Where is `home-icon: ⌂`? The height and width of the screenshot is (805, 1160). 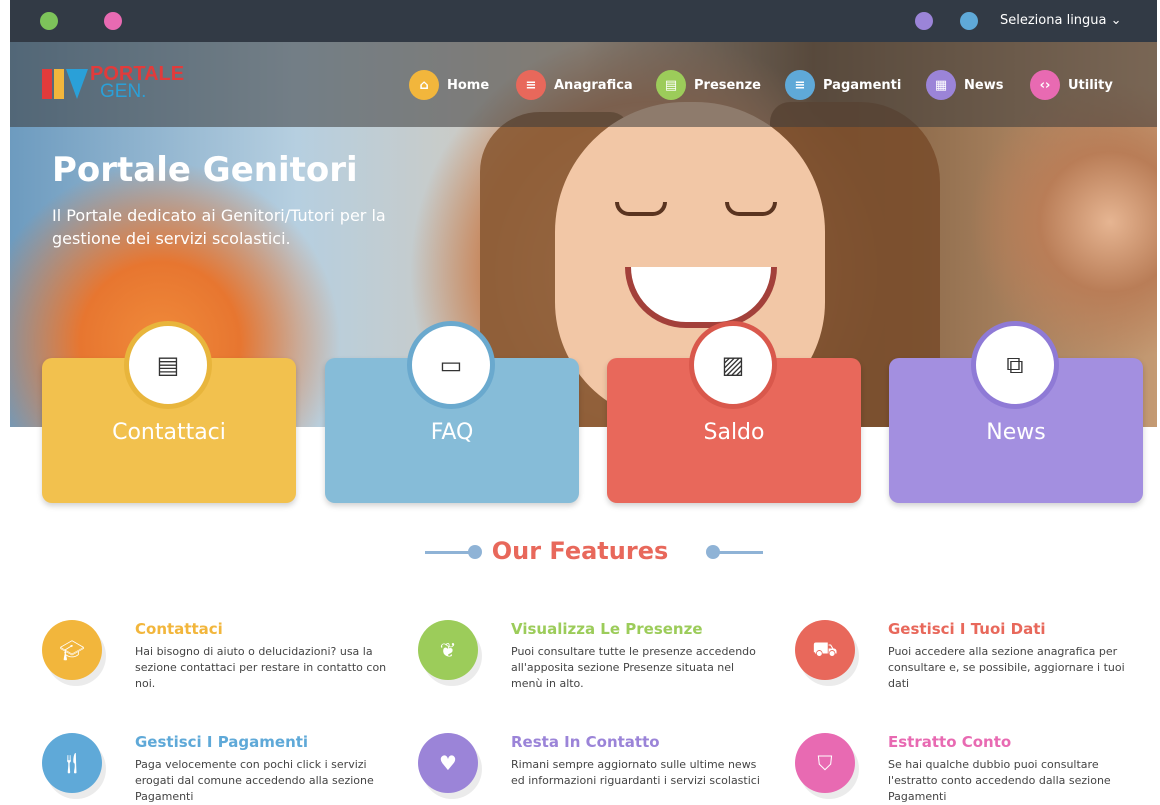 home-icon: ⌂ is located at coordinates (424, 85).